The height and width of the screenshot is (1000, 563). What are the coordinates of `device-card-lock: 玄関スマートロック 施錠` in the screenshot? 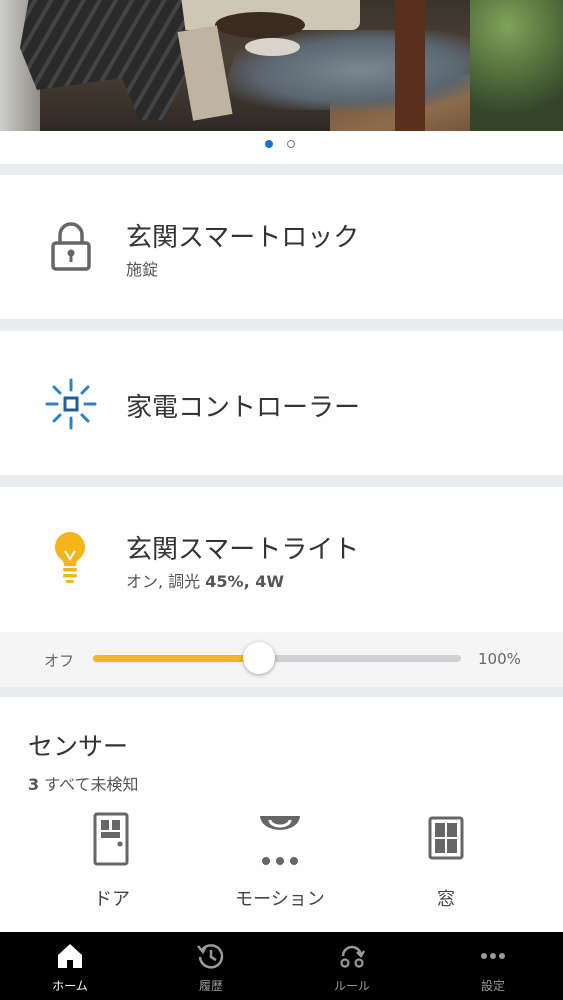 It's located at (281, 247).